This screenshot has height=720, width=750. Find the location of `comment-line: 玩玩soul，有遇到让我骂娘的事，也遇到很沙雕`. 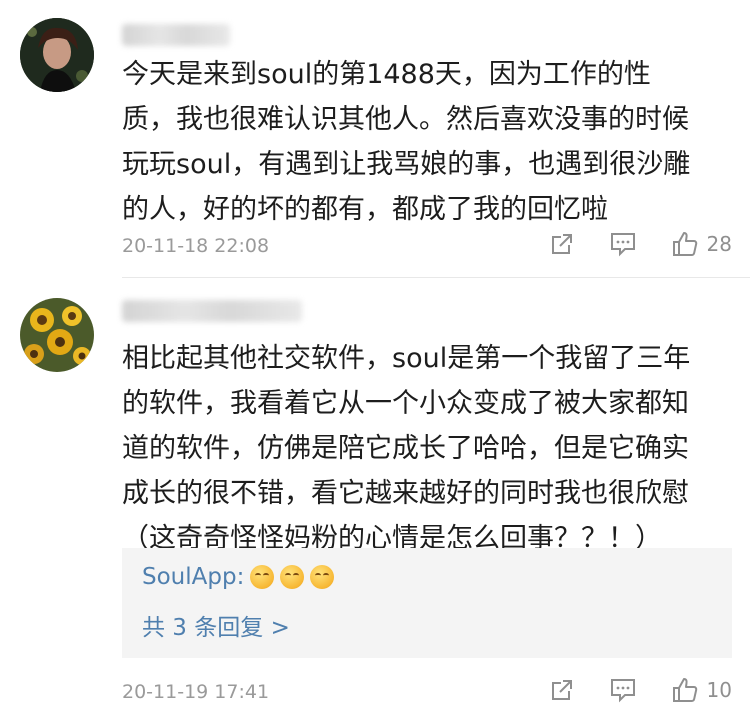

comment-line: 玩玩soul，有遇到让我骂娘的事，也遇到很沙雕 is located at coordinates (406, 164).